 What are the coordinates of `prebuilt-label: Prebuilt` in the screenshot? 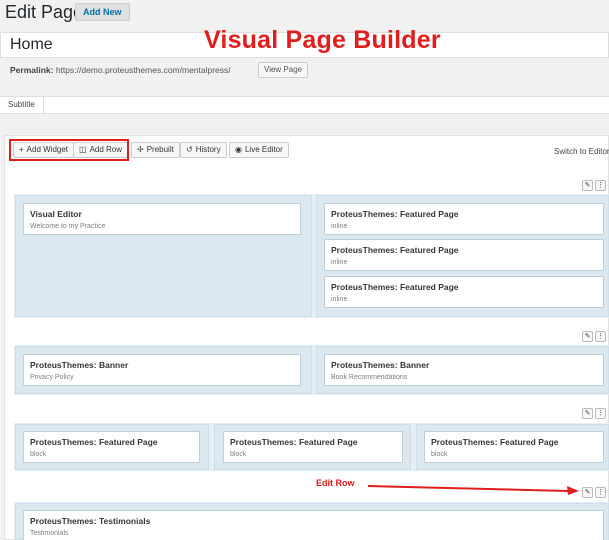 It's located at (160, 149).